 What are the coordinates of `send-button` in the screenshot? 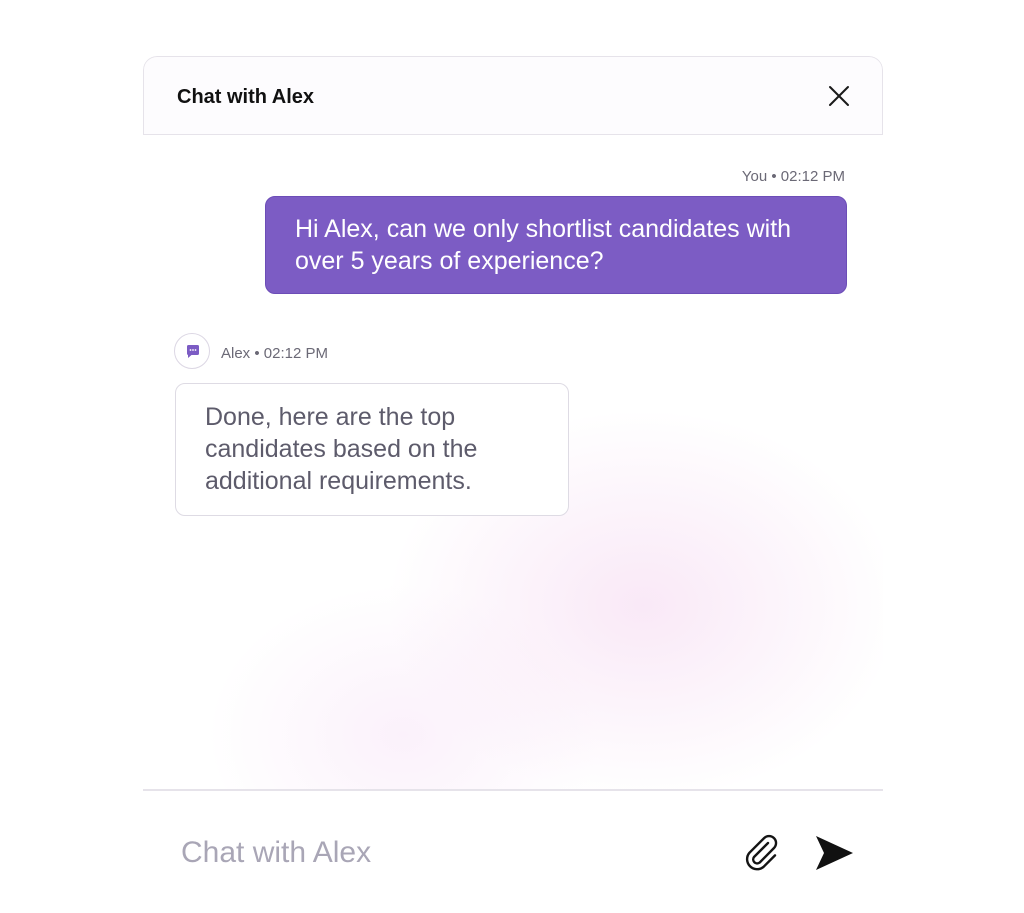 It's located at (834, 853).